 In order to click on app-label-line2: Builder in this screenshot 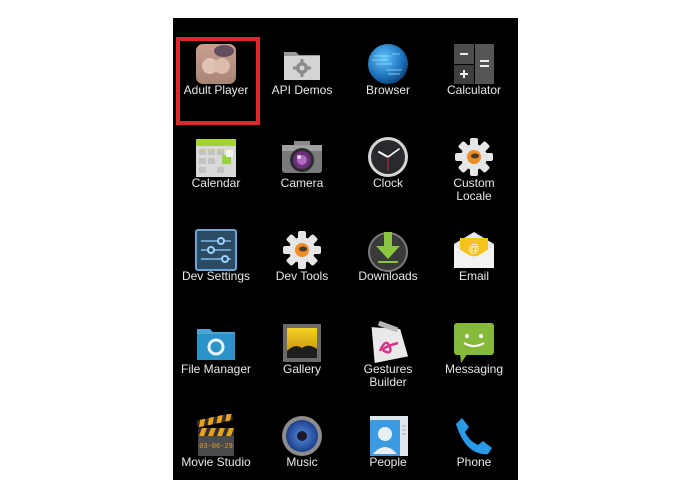, I will do `click(388, 382)`.